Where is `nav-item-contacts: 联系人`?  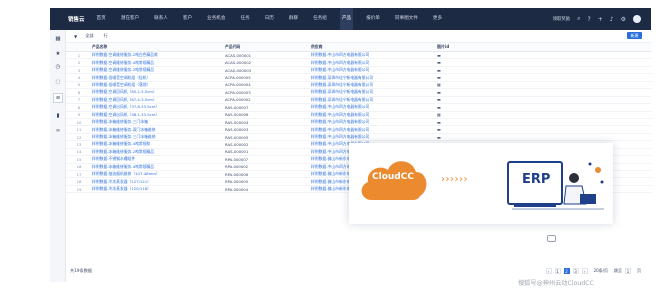
nav-item-contacts: 联系人 is located at coordinates (161, 19).